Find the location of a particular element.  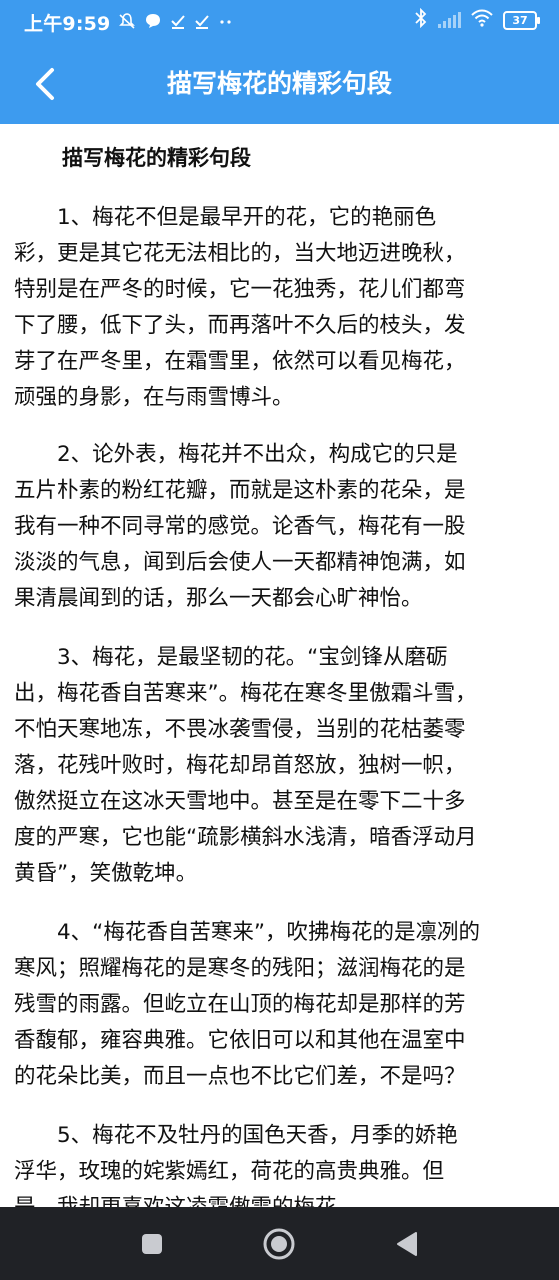

page-title: 描写梅花的精彩句段 is located at coordinates (279, 83).